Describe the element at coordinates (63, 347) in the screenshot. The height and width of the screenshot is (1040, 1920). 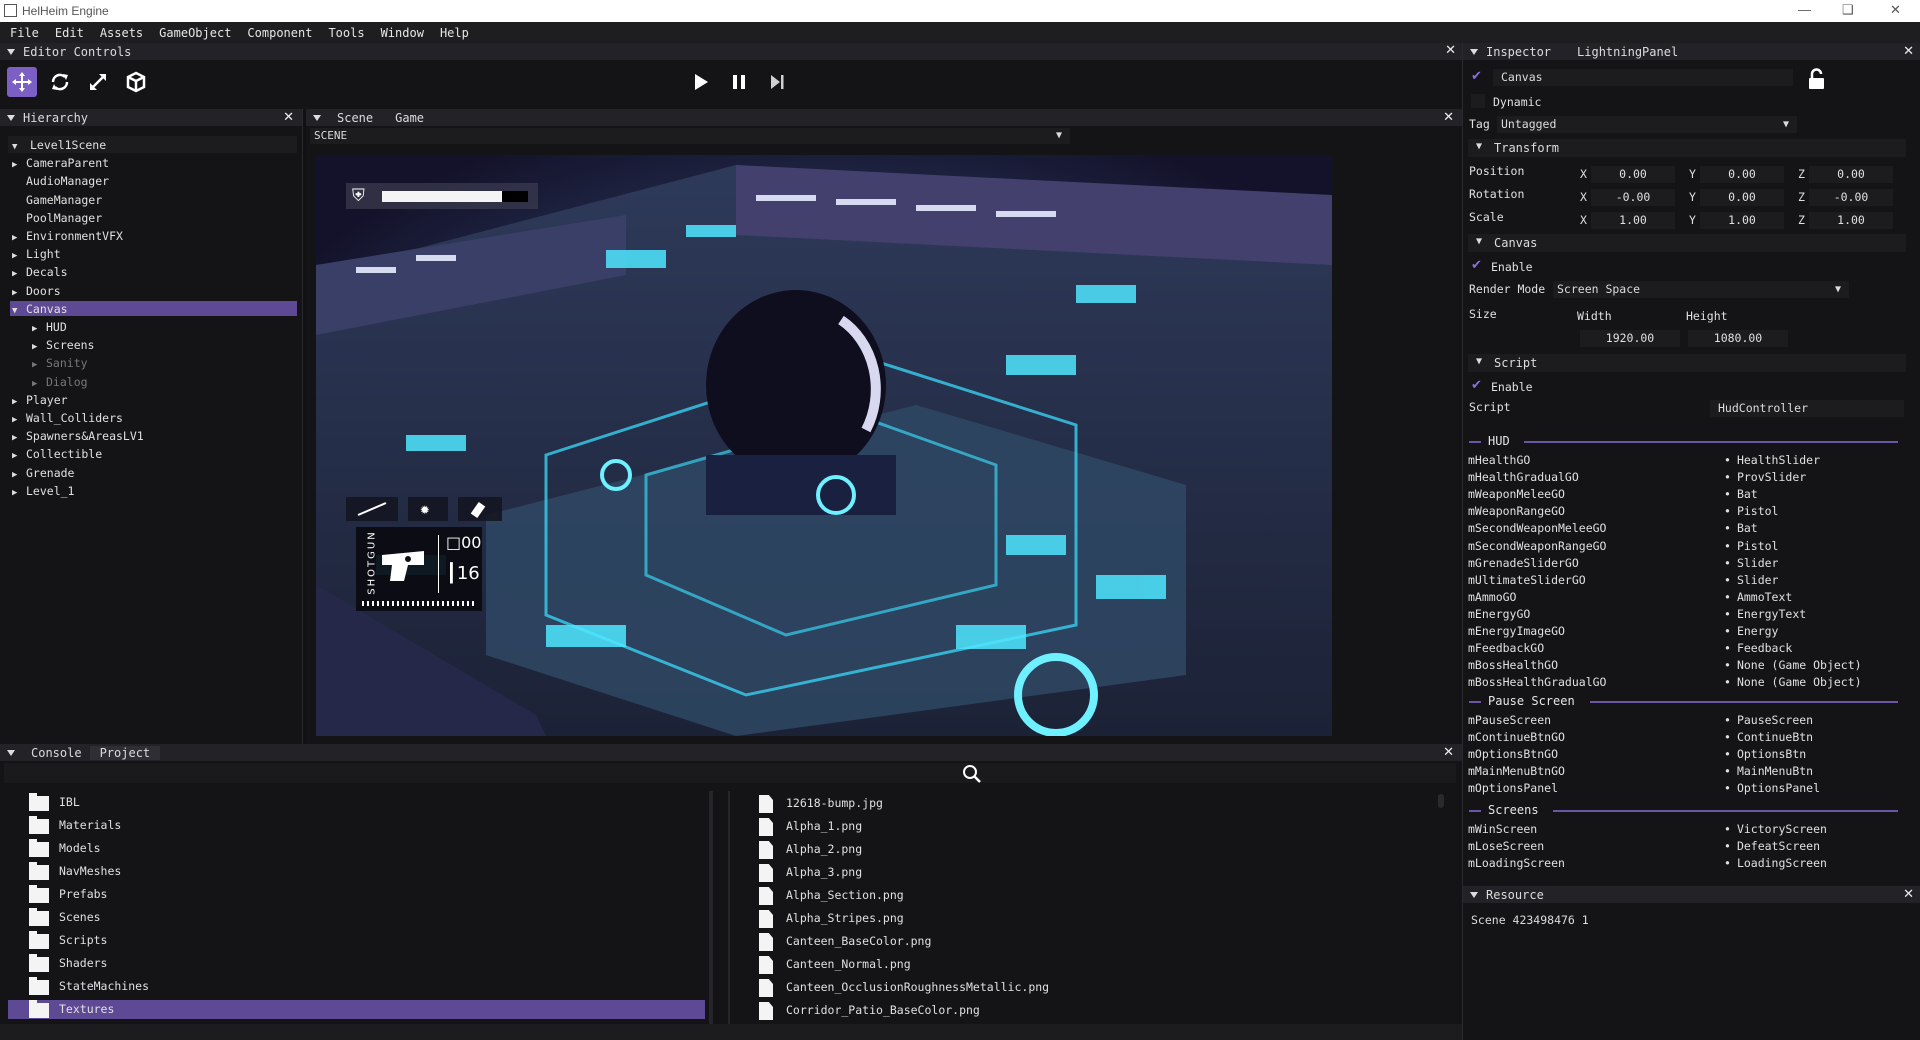
I see `hierarchy-item: ▶ Screens` at that location.